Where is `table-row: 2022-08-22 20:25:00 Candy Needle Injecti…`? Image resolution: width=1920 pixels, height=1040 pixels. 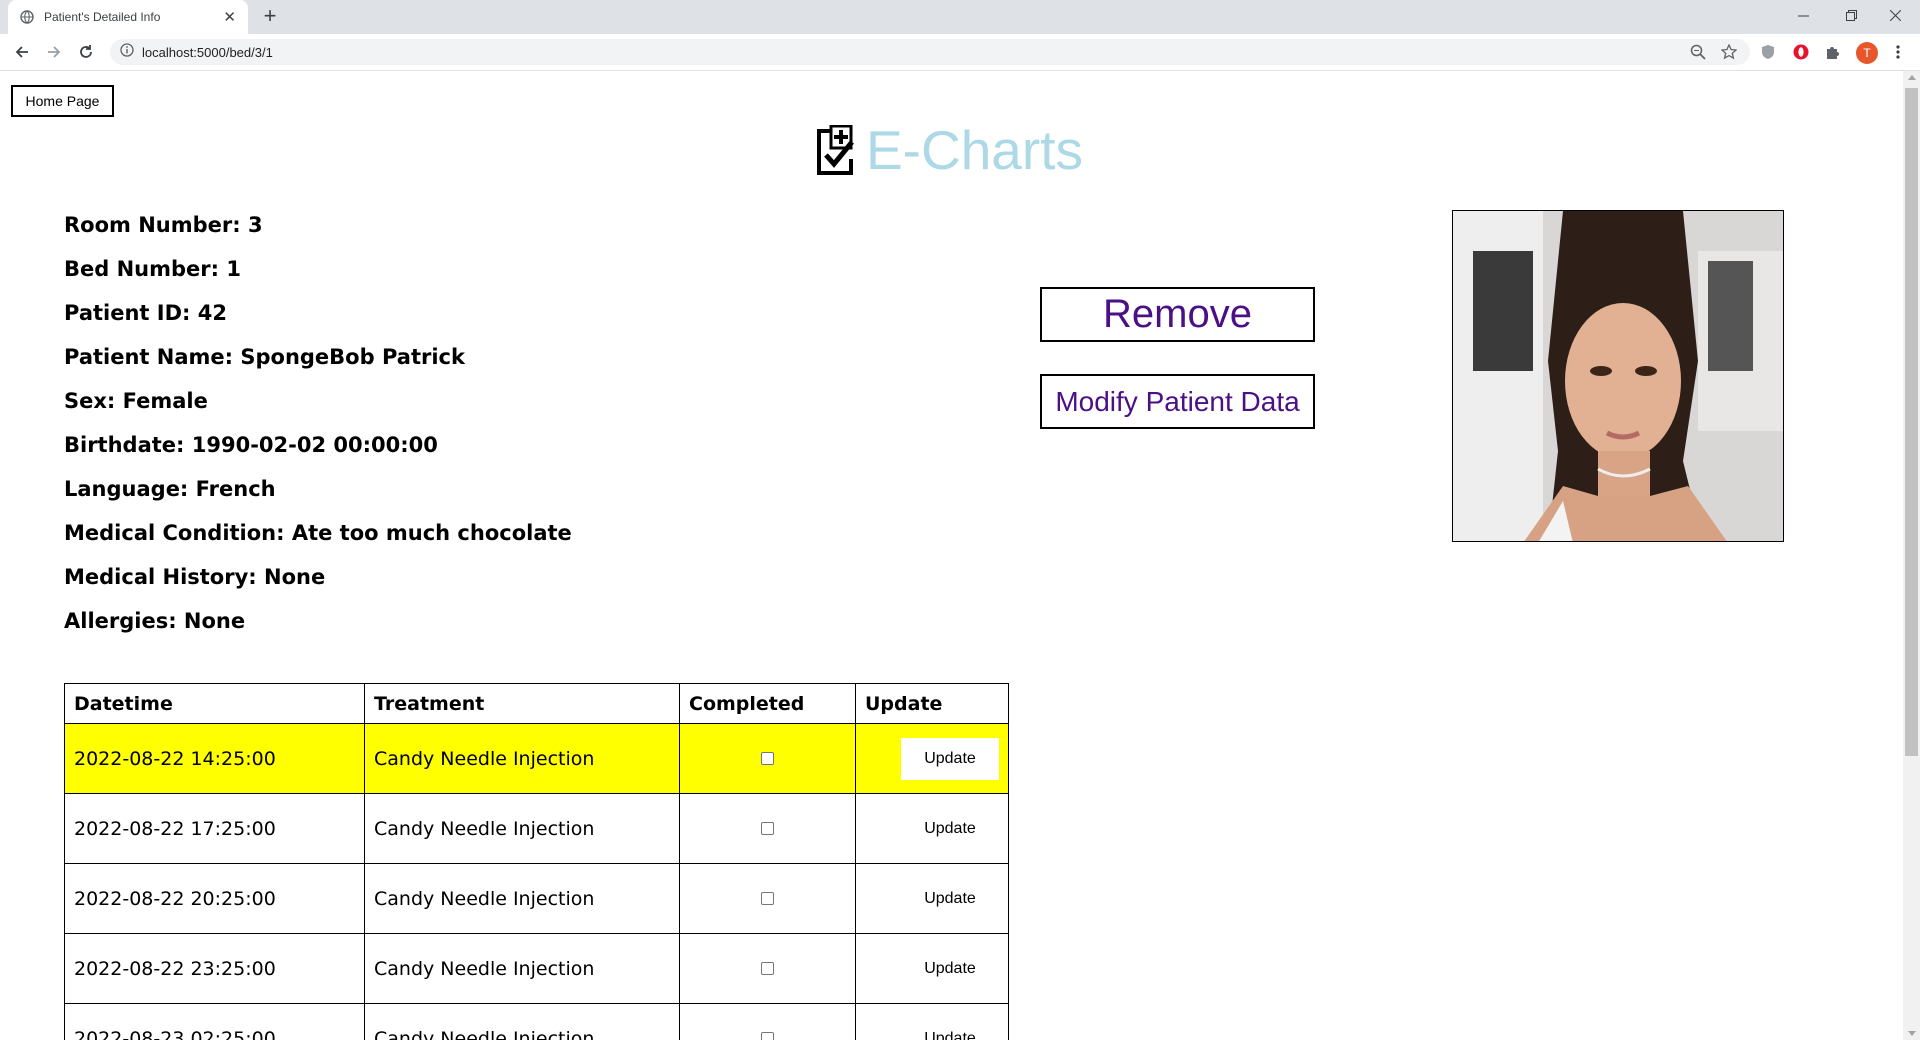
table-row: 2022-08-22 20:25:00 Candy Needle Injecti… is located at coordinates (536, 898).